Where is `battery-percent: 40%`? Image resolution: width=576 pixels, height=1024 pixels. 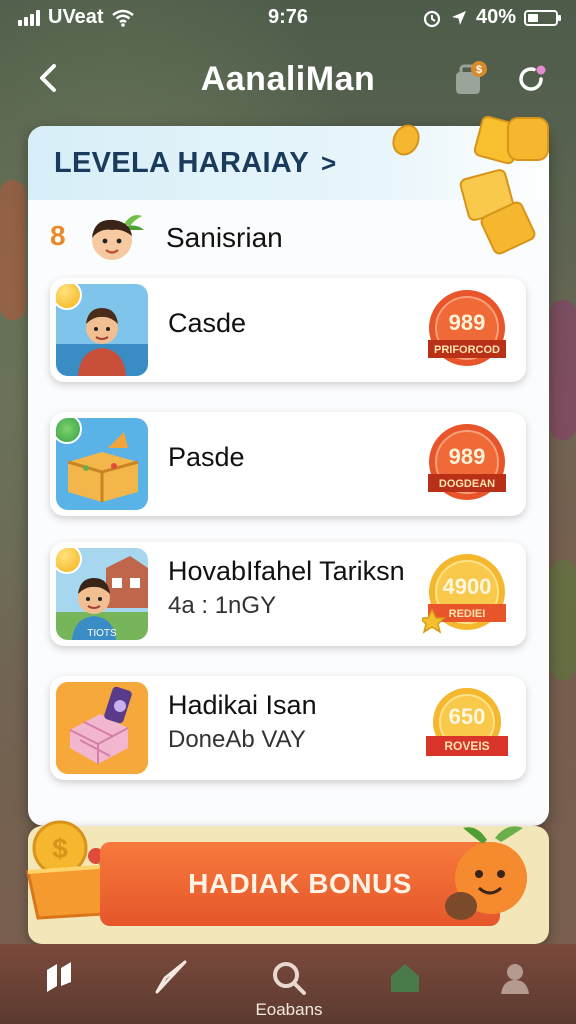 battery-percent: 40% is located at coordinates (495, 17).